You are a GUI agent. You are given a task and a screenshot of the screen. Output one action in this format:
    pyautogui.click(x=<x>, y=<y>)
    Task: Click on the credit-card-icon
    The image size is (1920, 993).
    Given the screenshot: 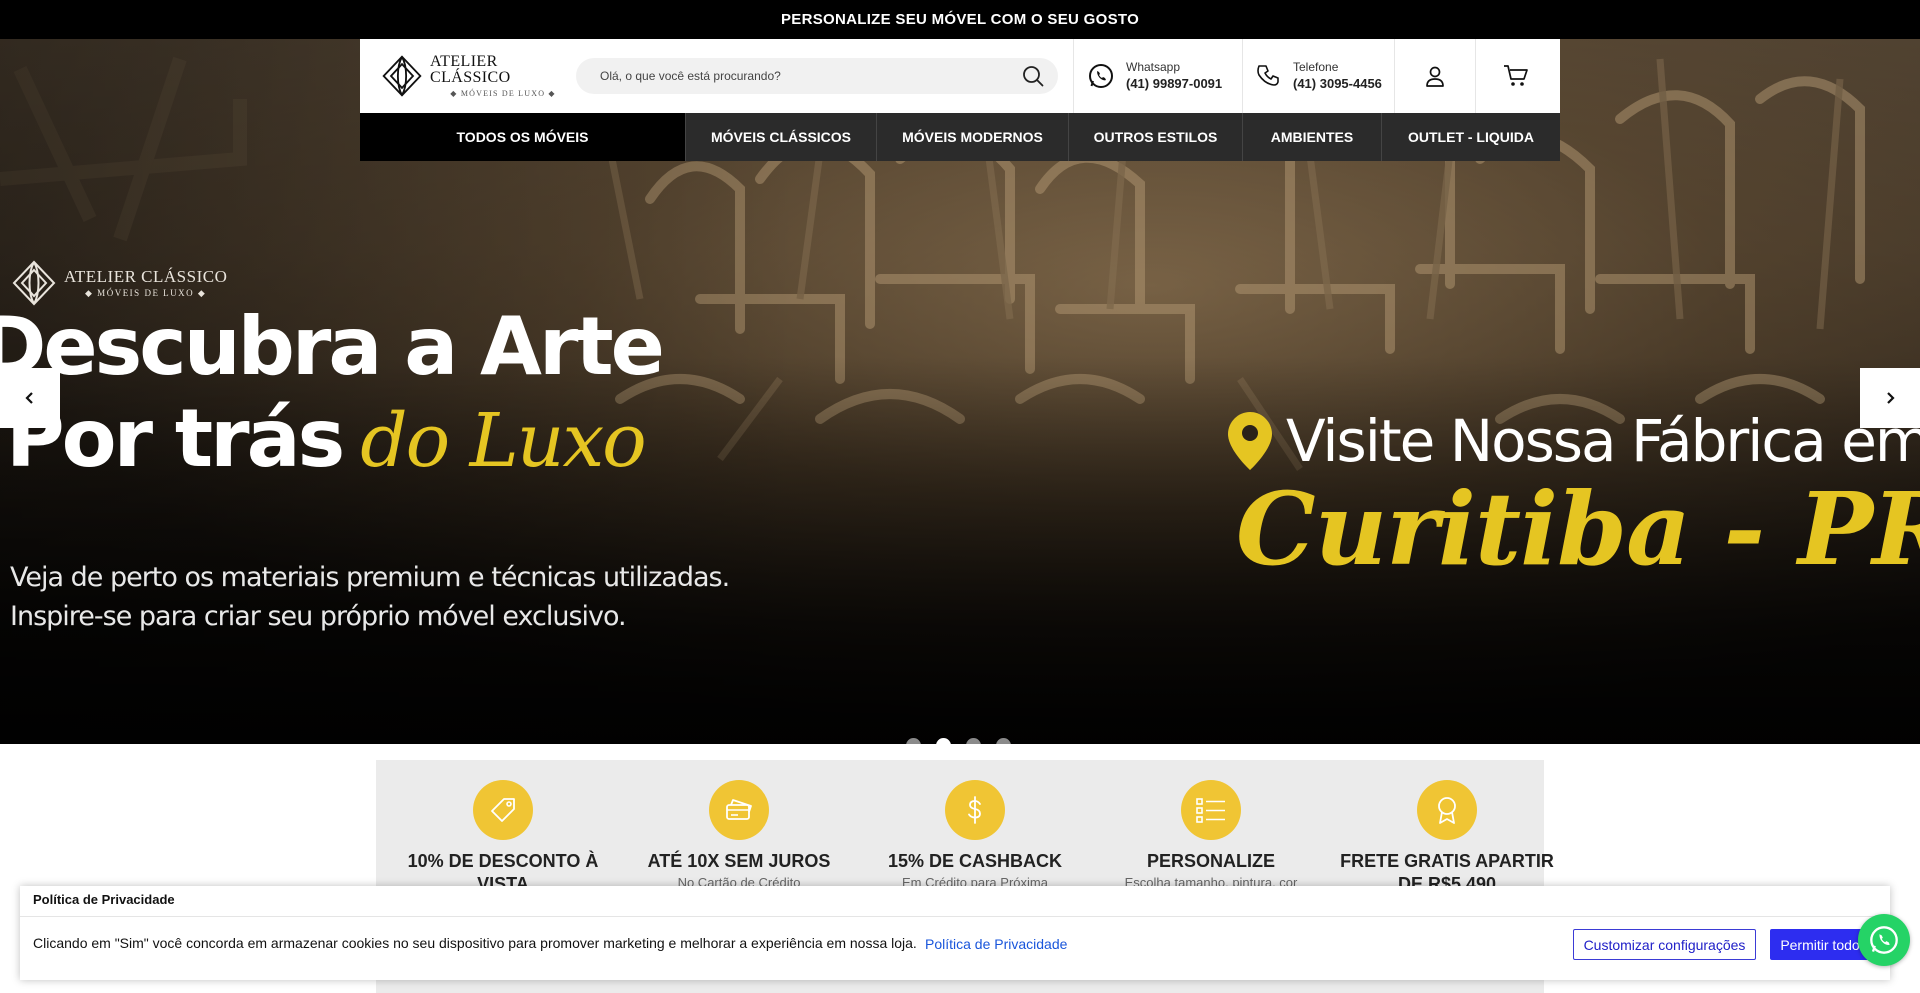 What is the action you would take?
    pyautogui.click(x=739, y=809)
    